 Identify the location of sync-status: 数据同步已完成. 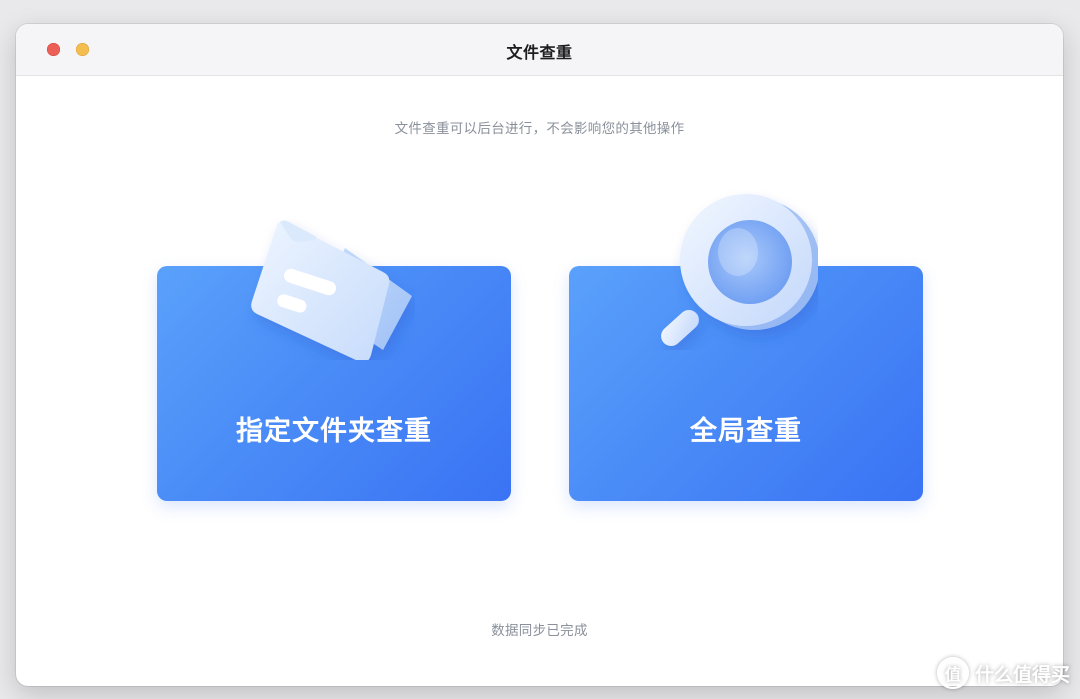
(539, 631).